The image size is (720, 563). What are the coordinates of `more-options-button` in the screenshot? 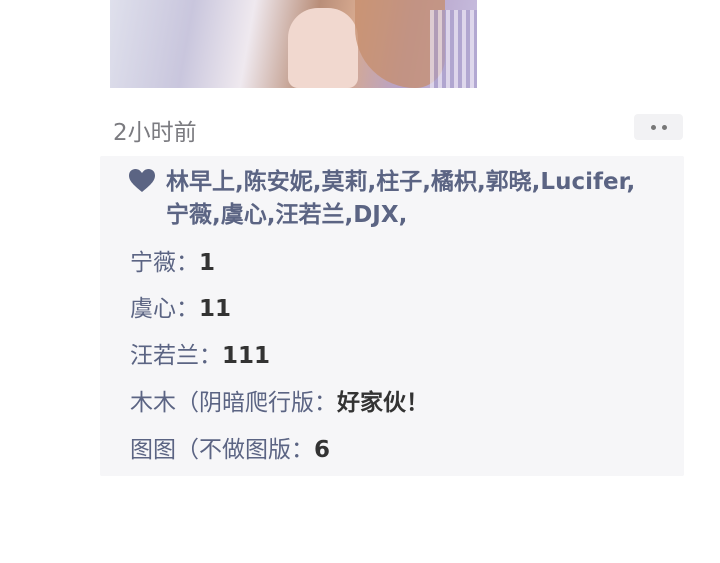 It's located at (658, 127).